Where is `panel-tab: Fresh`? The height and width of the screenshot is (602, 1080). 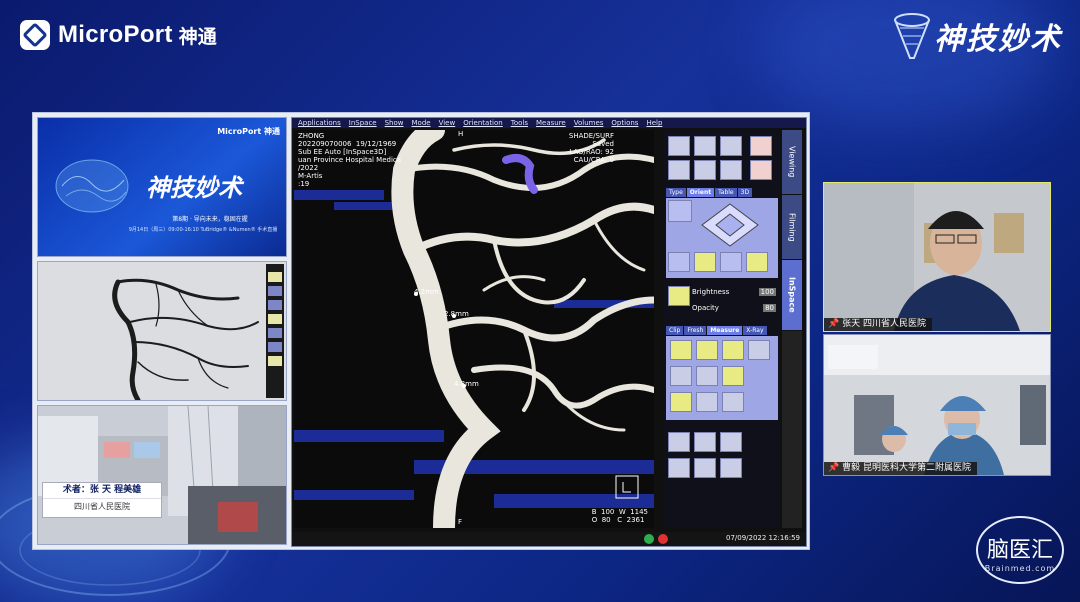
panel-tab: Fresh is located at coordinates (695, 330).